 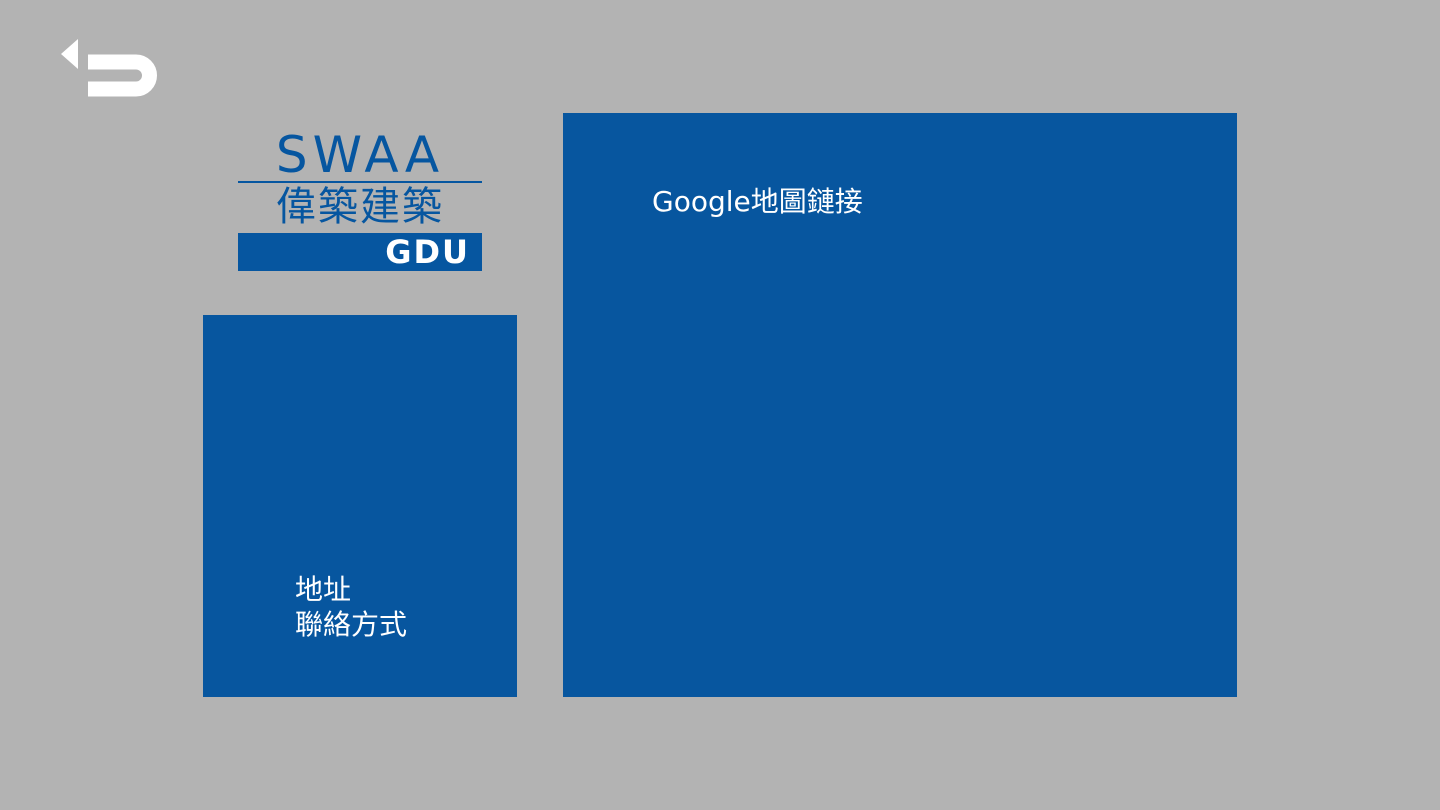 What do you see at coordinates (360, 506) in the screenshot?
I see `contact-info-panel: 地址 聯絡方式` at bounding box center [360, 506].